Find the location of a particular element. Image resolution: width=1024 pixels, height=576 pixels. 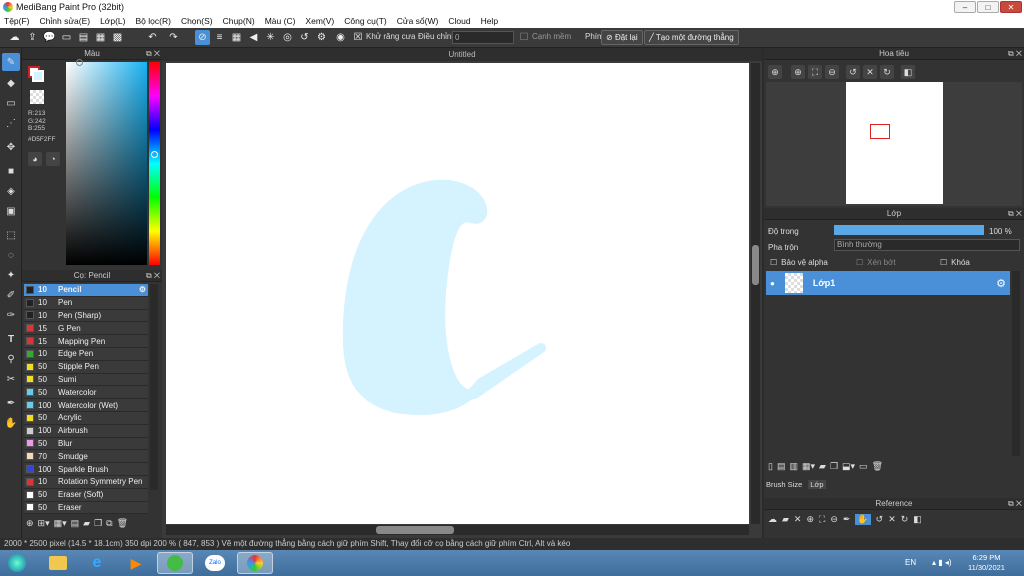

menu-file: Tệp(F) is located at coordinates (17, 21).